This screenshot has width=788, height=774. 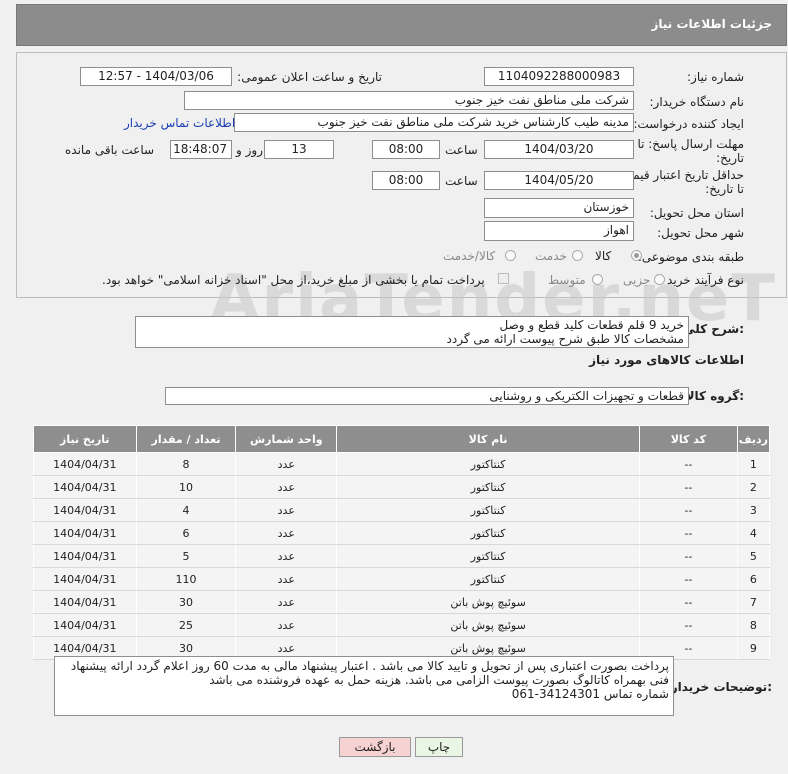 I want to click on process-partial-label: جزیی, so click(x=637, y=280).